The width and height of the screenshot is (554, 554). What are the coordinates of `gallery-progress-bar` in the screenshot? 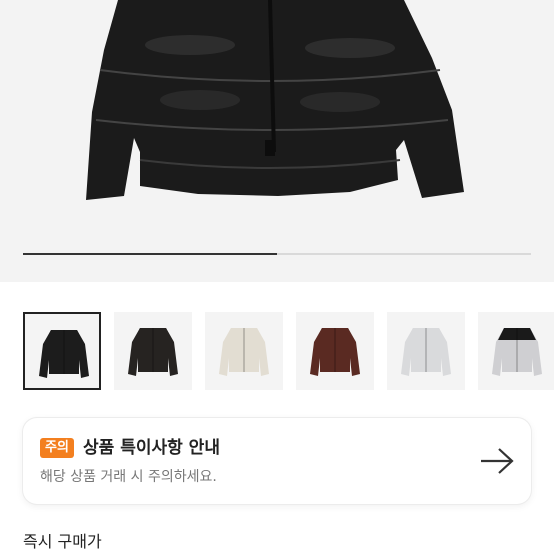 It's located at (277, 254).